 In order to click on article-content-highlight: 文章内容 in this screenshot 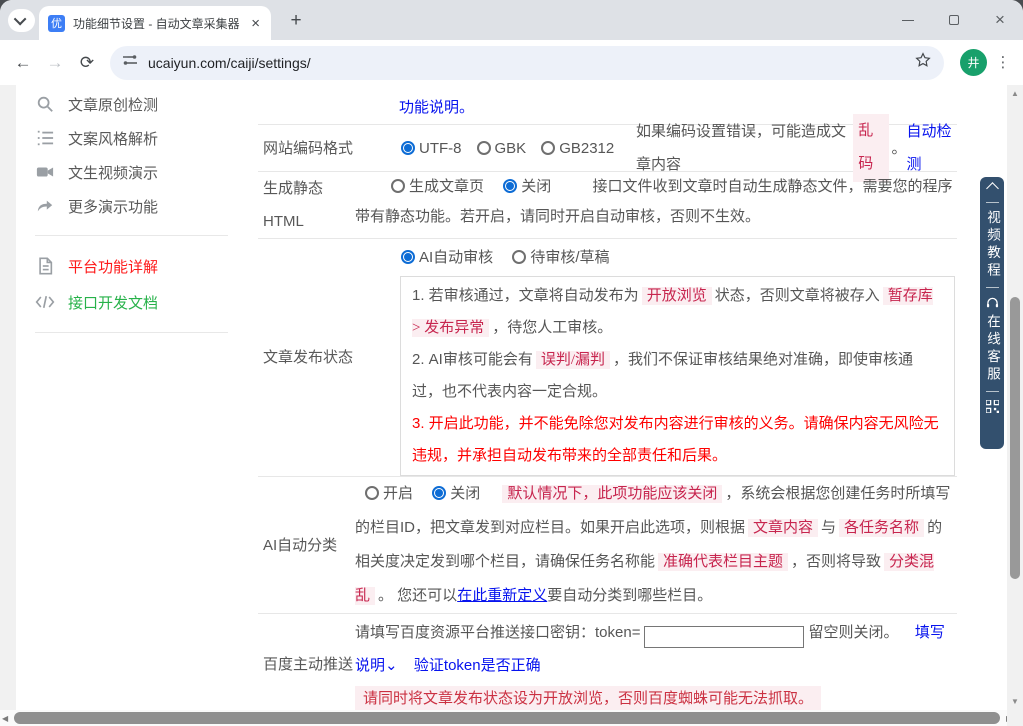, I will do `click(783, 528)`.